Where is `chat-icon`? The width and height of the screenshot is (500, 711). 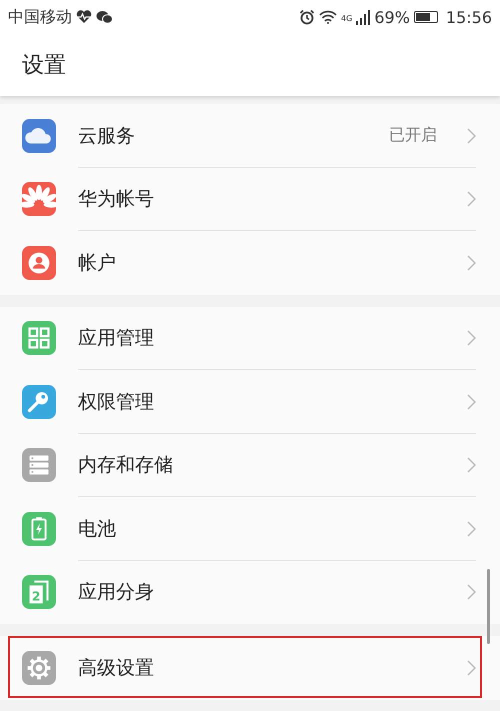 chat-icon is located at coordinates (104, 17).